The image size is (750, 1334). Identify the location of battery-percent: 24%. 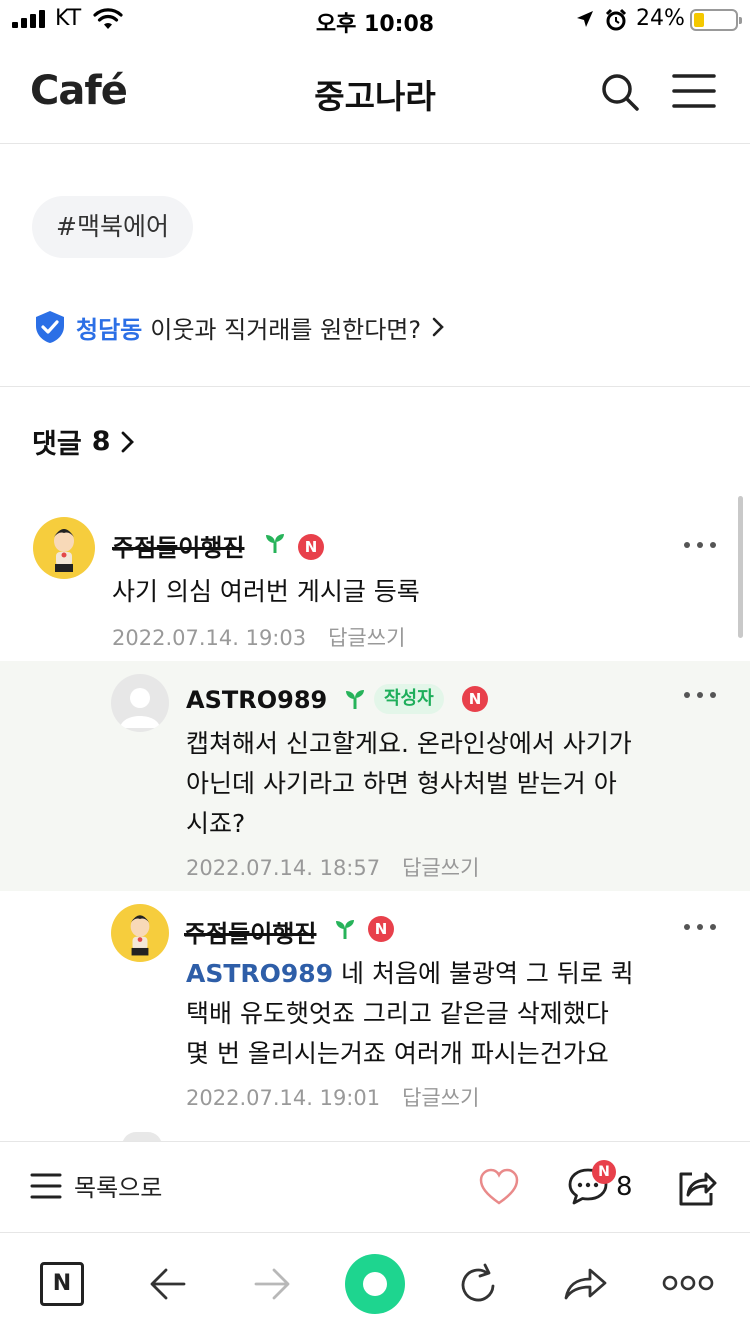
(660, 18).